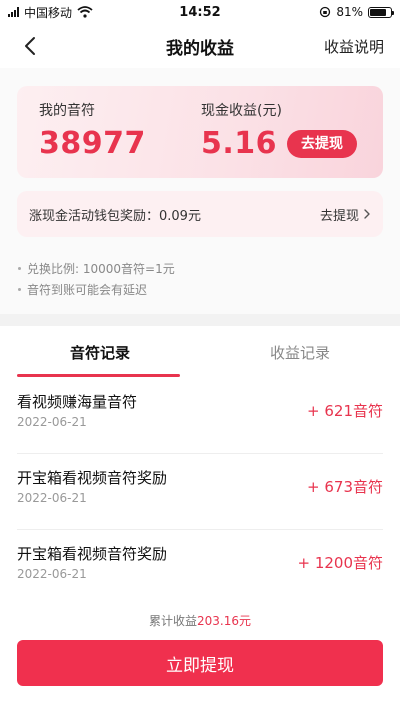 The image size is (400, 711). I want to click on wifi-icon, so click(85, 12).